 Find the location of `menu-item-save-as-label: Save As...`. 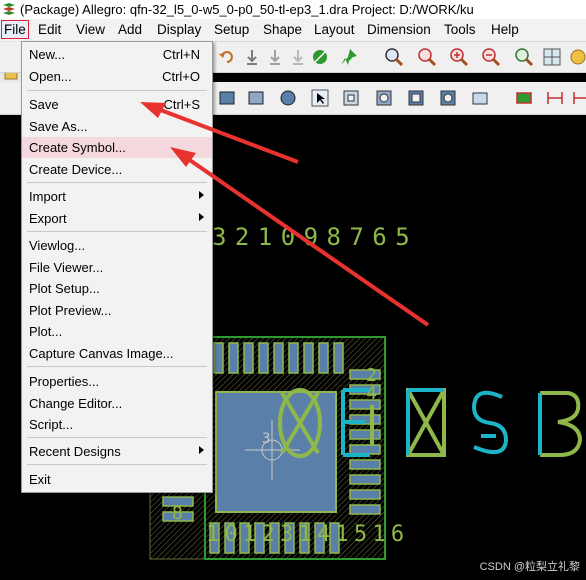

menu-item-save-as-label: Save As... is located at coordinates (58, 126).